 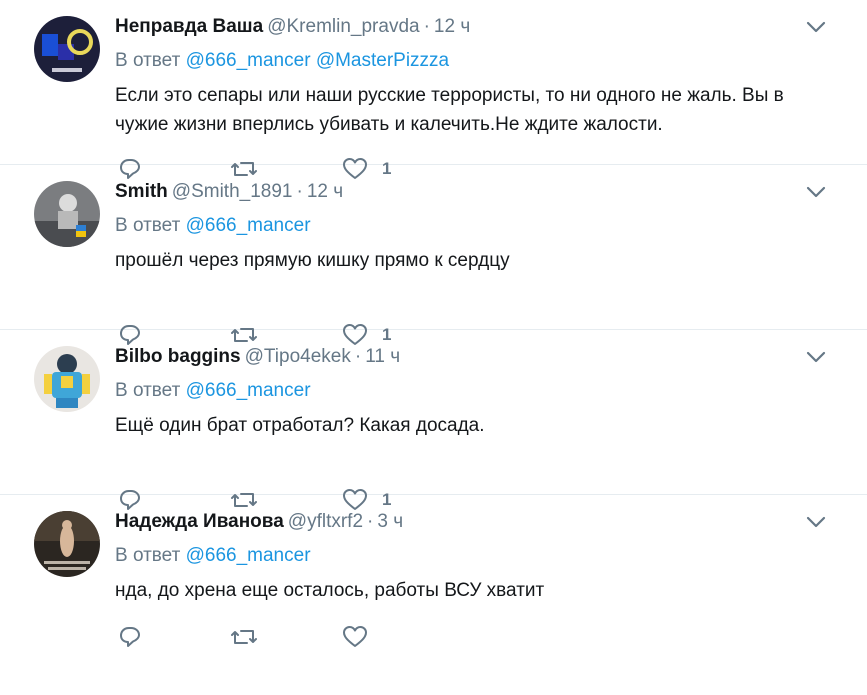 I want to click on author-name: Надежда Иванова, so click(x=199, y=521).